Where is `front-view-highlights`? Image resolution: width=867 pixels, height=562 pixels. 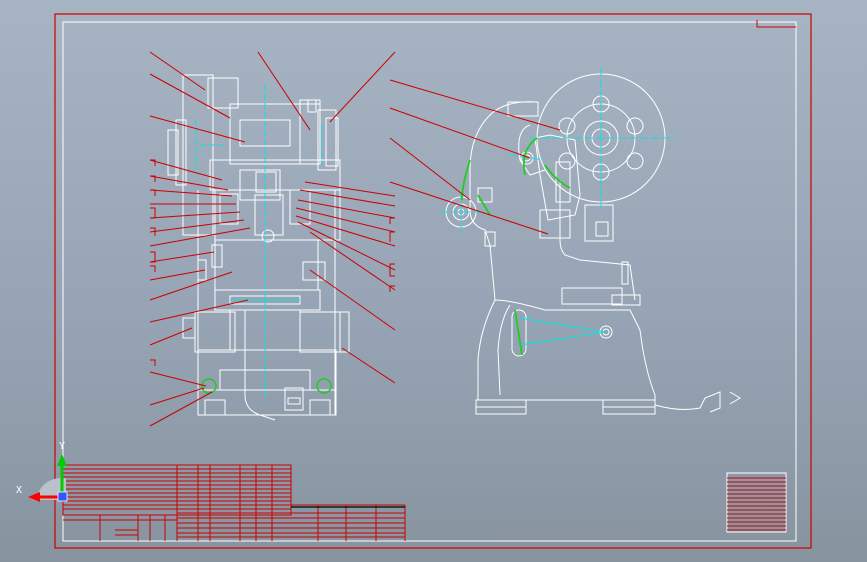 front-view-highlights is located at coordinates (266, 386).